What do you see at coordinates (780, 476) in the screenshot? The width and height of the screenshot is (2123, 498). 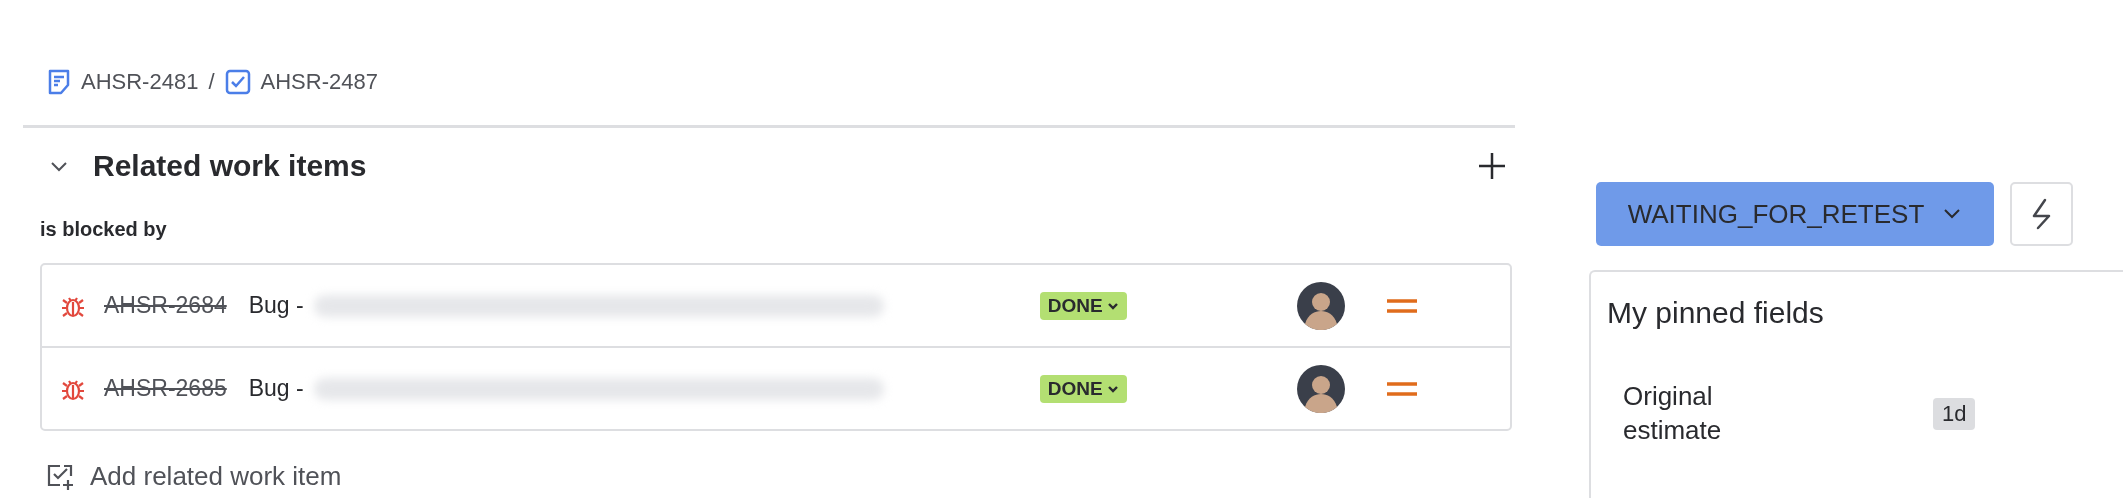 I see `add-related-button: Add related work item` at bounding box center [780, 476].